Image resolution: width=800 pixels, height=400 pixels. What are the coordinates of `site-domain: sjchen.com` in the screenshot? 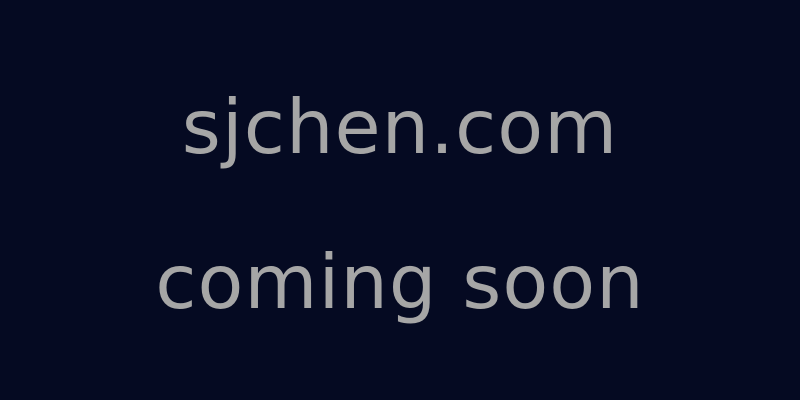 It's located at (400, 127).